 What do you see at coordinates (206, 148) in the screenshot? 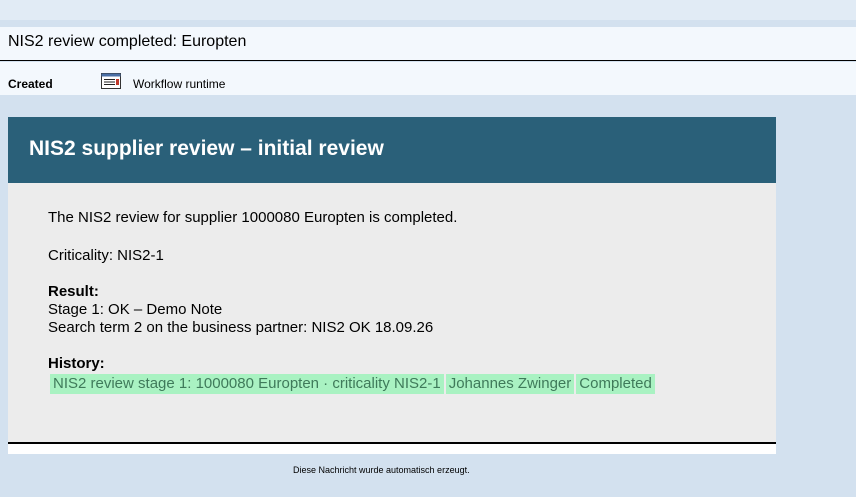
I see `card-heading: NIS2 supplier review – initial review` at bounding box center [206, 148].